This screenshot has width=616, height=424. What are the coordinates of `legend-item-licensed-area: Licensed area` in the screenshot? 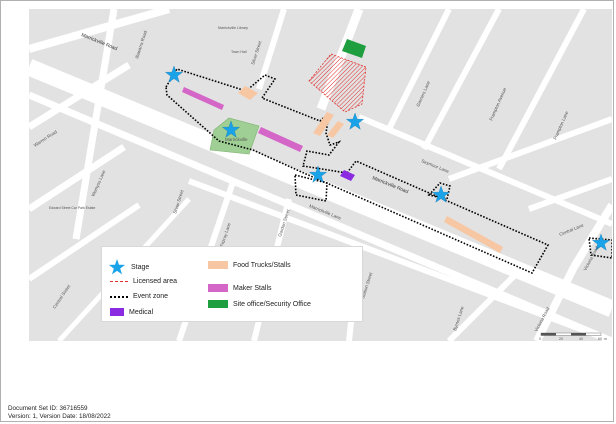 It's located at (143, 281).